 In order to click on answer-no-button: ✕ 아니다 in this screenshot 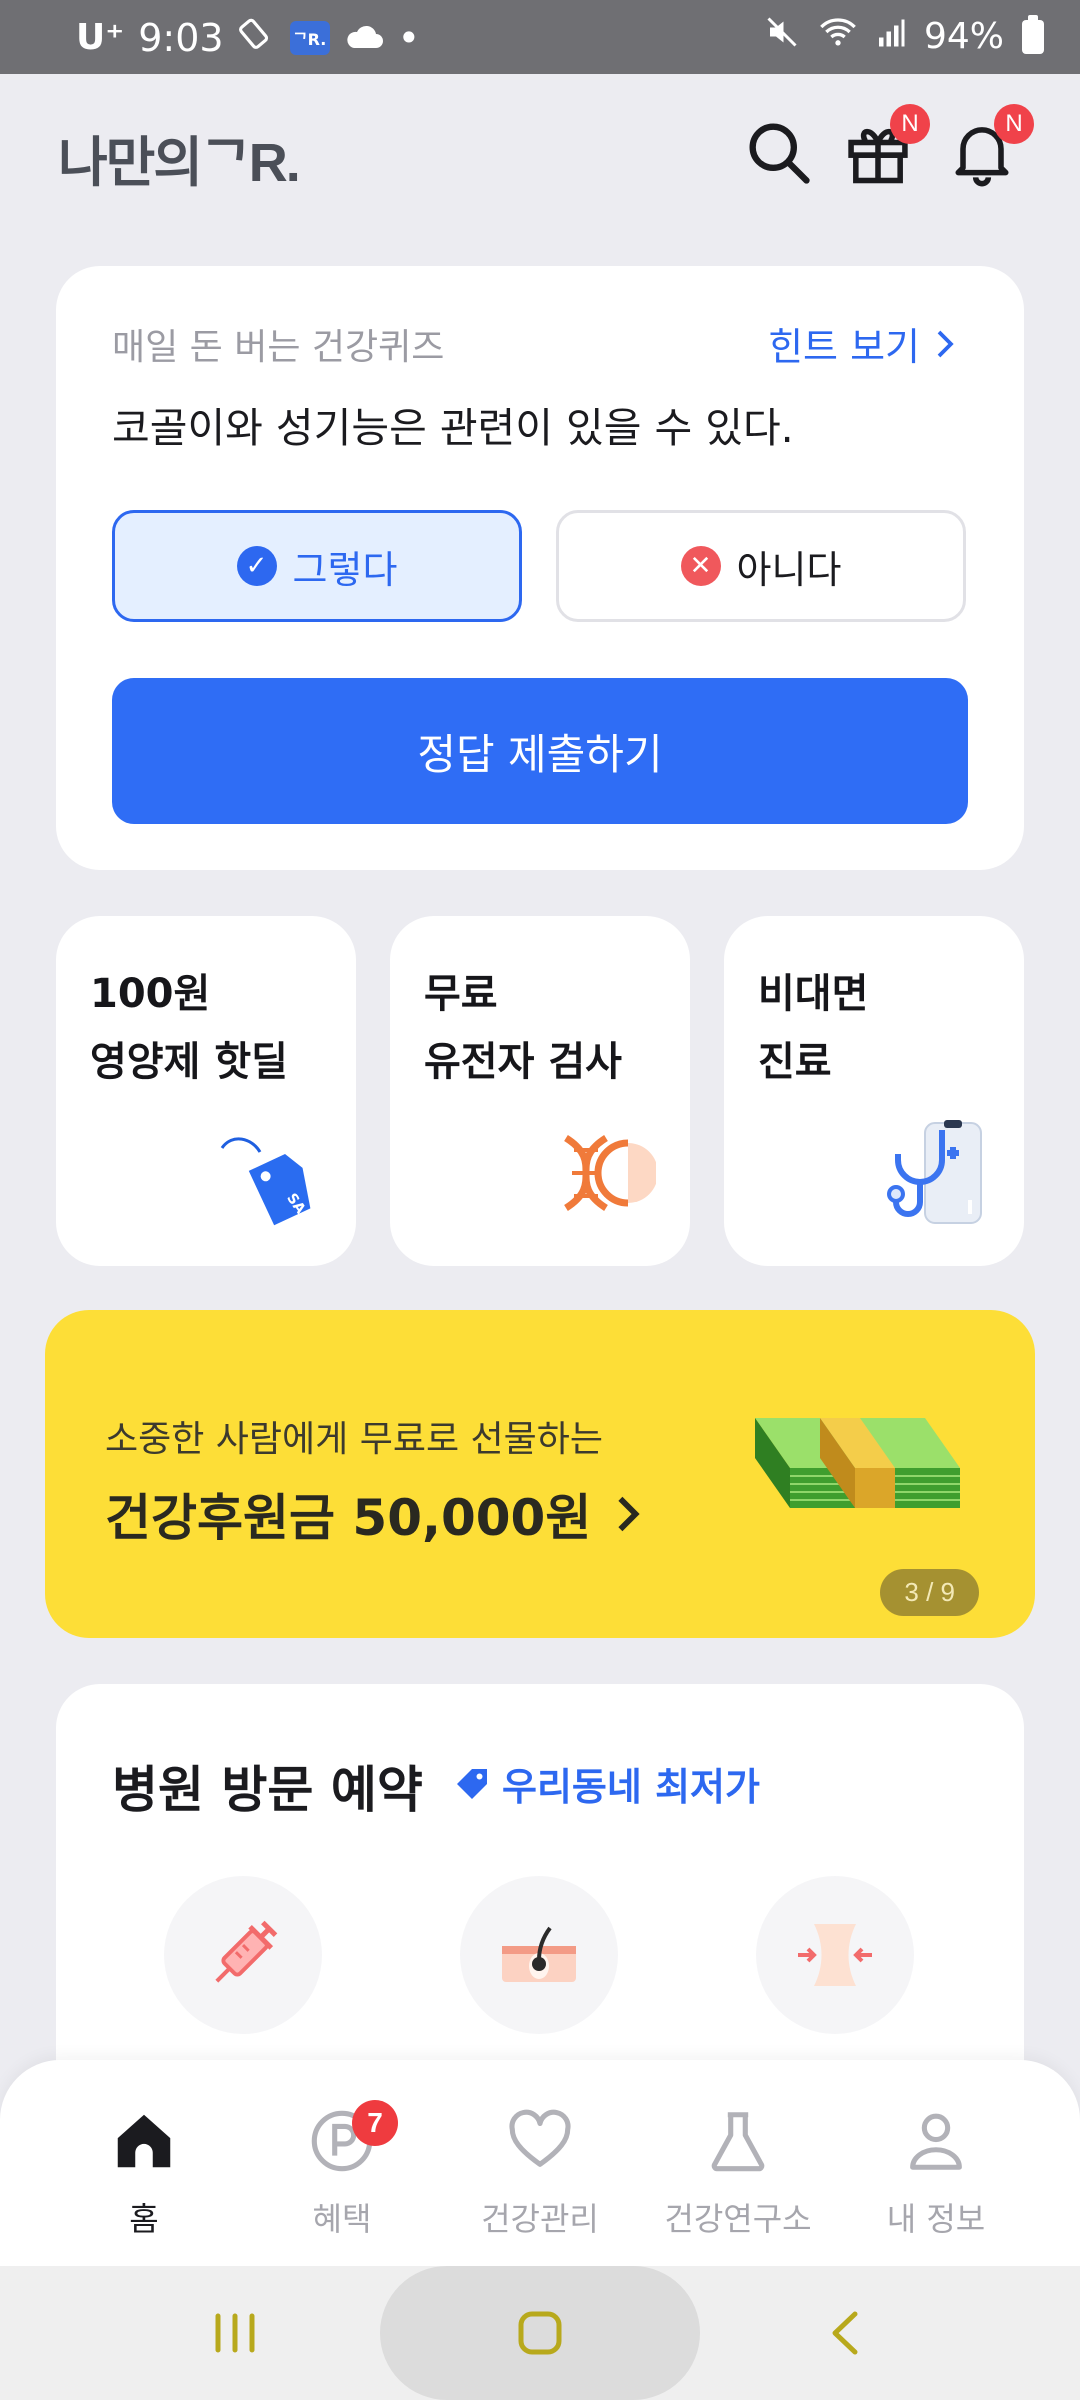, I will do `click(761, 566)`.